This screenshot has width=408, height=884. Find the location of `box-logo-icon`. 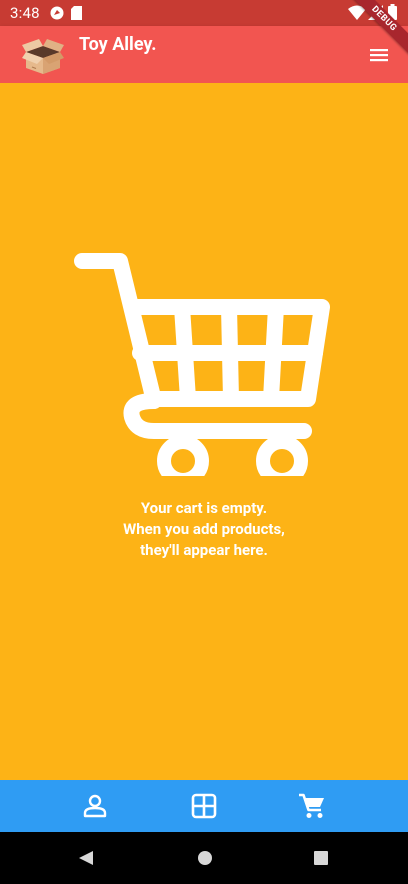

box-logo-icon is located at coordinates (43, 56).